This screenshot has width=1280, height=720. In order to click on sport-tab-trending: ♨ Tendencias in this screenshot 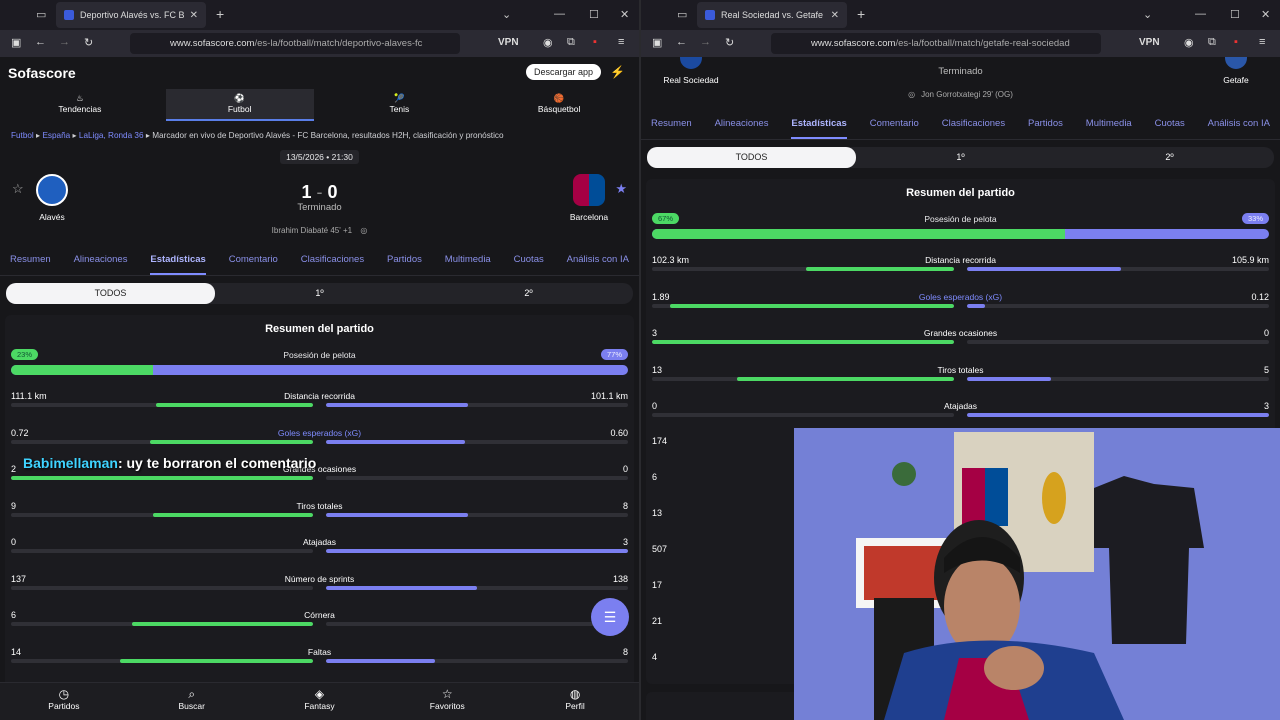, I will do `click(80, 105)`.